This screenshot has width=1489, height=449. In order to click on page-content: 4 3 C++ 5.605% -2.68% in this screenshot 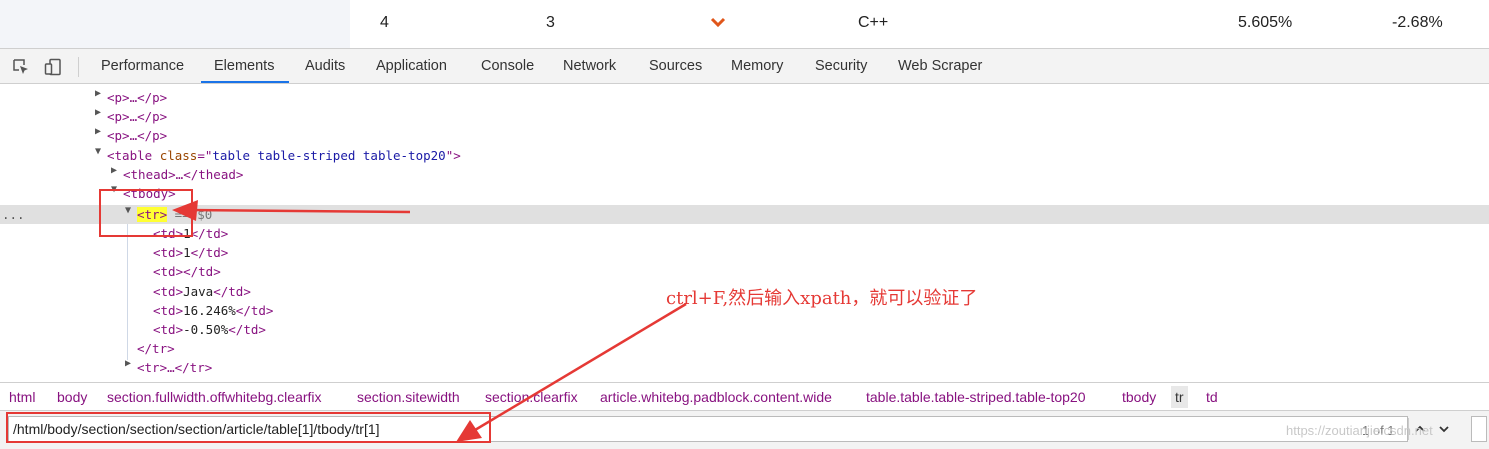, I will do `click(744, 24)`.